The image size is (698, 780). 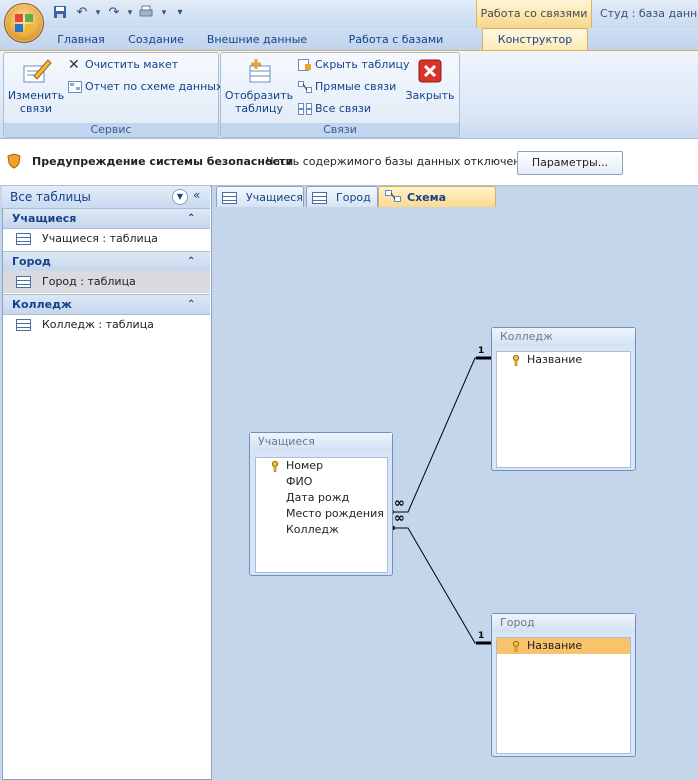 I want to click on field-row: Номер, so click(x=296, y=466).